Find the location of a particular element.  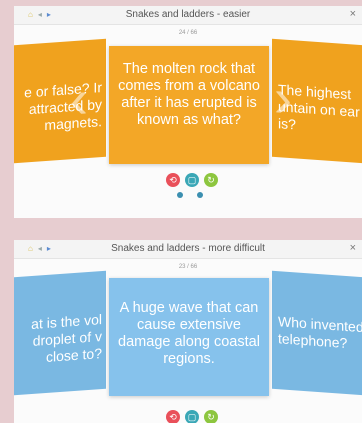

previous-question-text: e or false? Ir attracted by magnets. is located at coordinates (63, 106).